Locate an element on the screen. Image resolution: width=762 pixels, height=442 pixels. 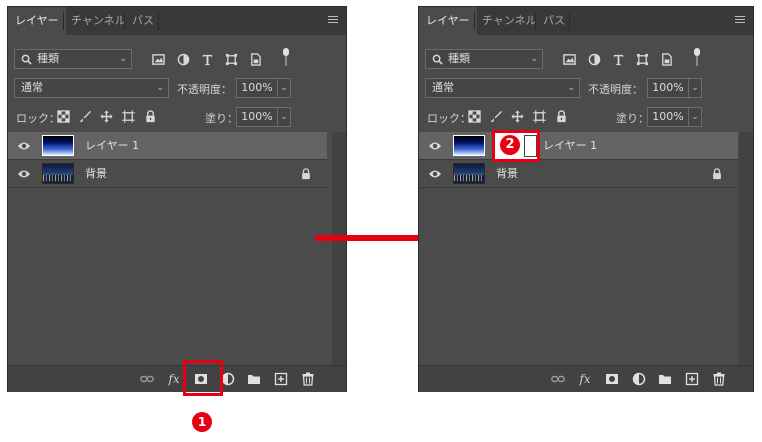
scrollbar is located at coordinates (746, 249).